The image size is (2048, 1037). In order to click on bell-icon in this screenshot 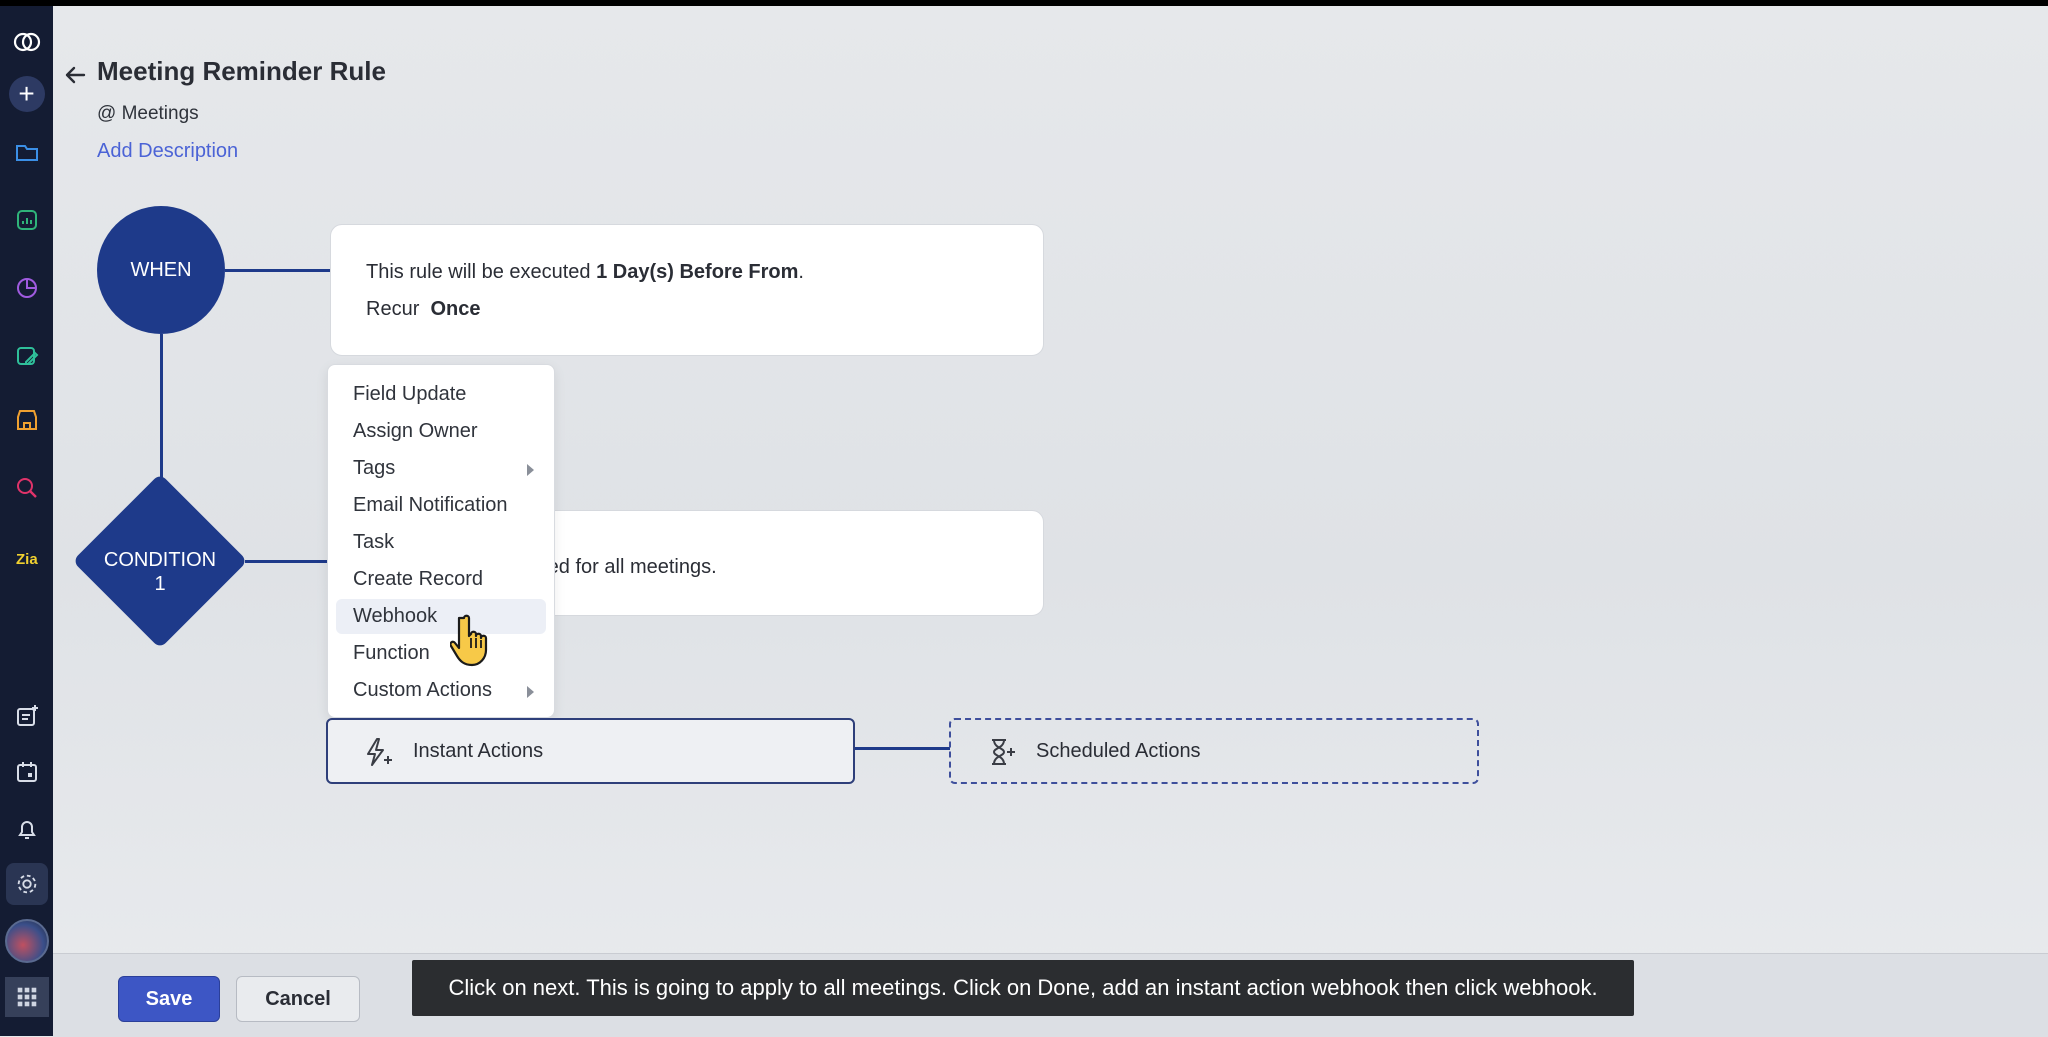, I will do `click(26, 830)`.